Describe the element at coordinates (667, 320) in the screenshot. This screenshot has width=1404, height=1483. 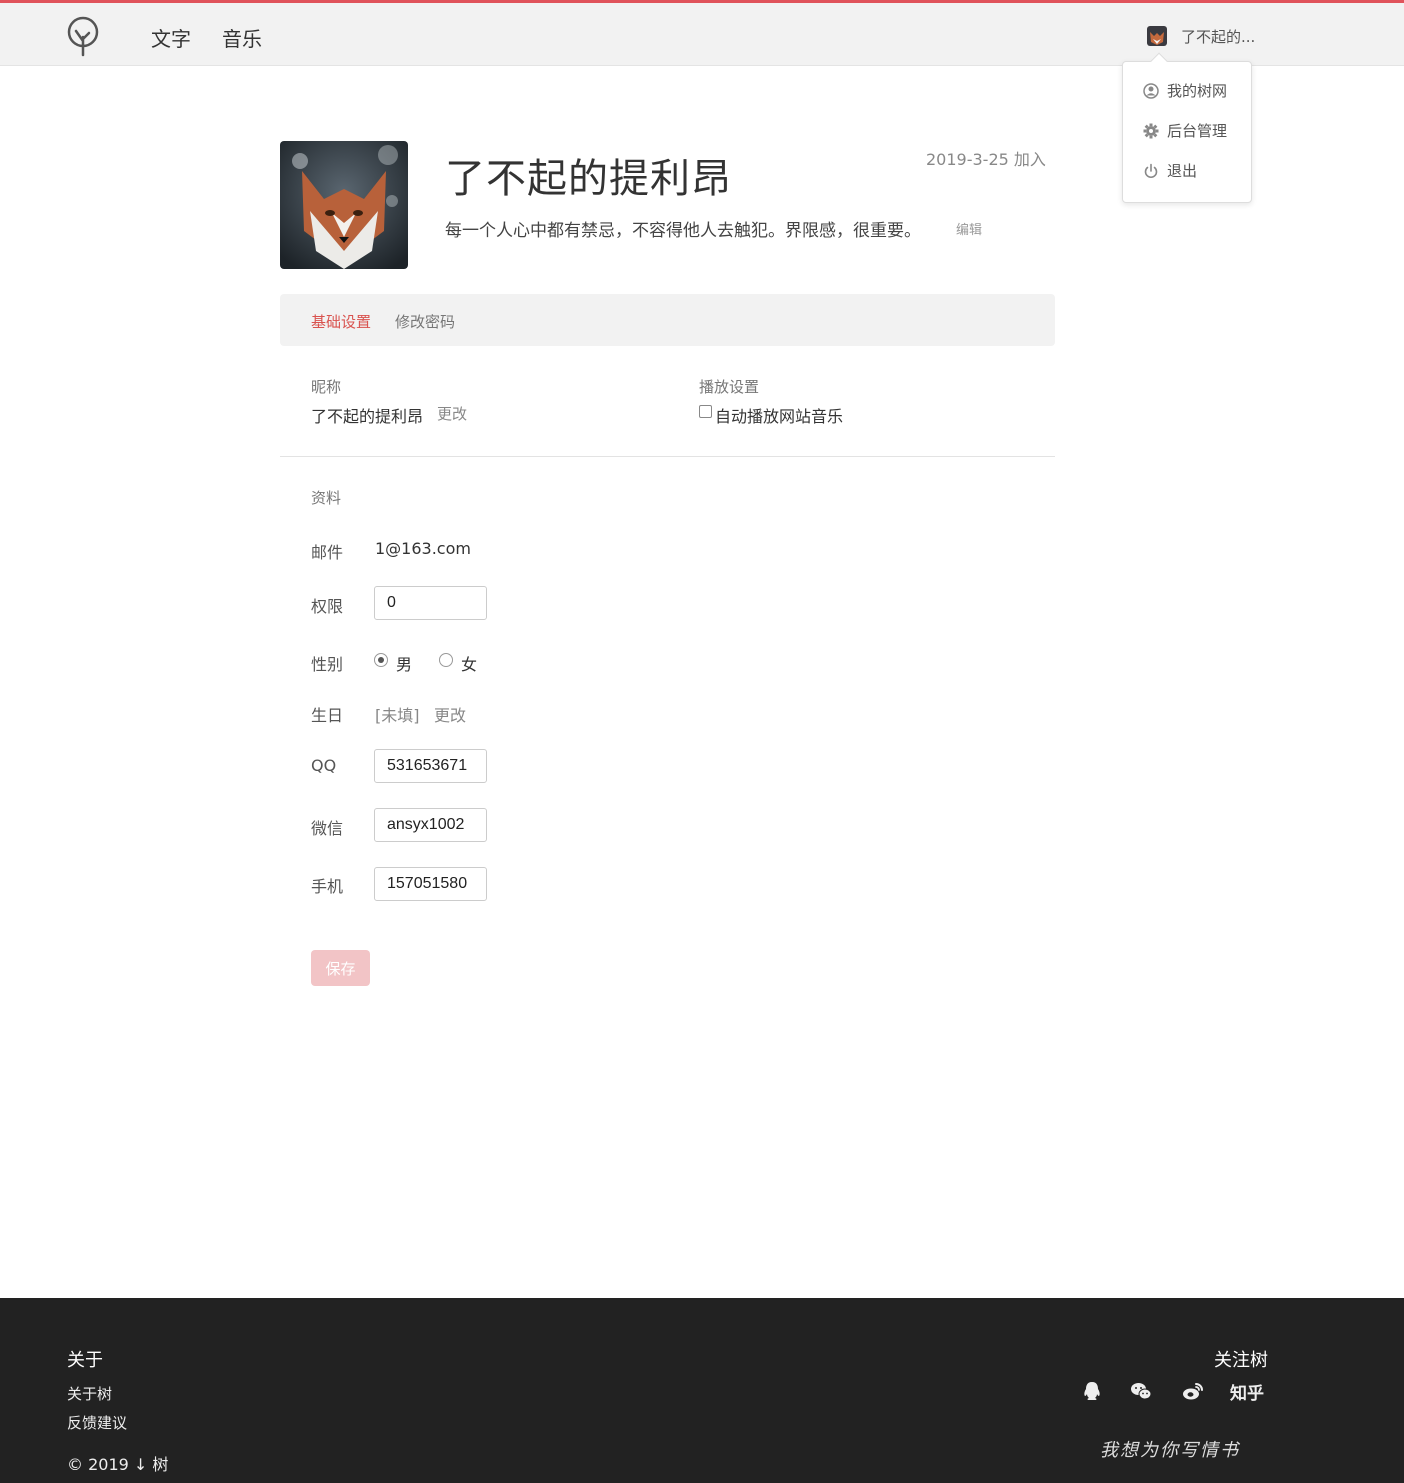
I see `settings-tabs: 基础设置 修改密码` at that location.